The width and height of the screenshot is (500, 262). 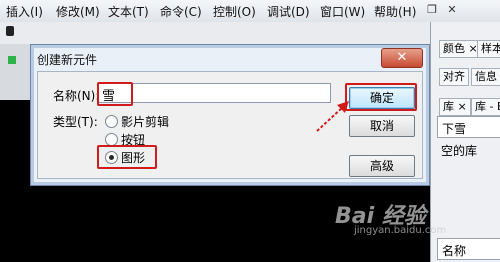 What do you see at coordinates (432, 10) in the screenshot?
I see `restore-window-icon: ❐` at bounding box center [432, 10].